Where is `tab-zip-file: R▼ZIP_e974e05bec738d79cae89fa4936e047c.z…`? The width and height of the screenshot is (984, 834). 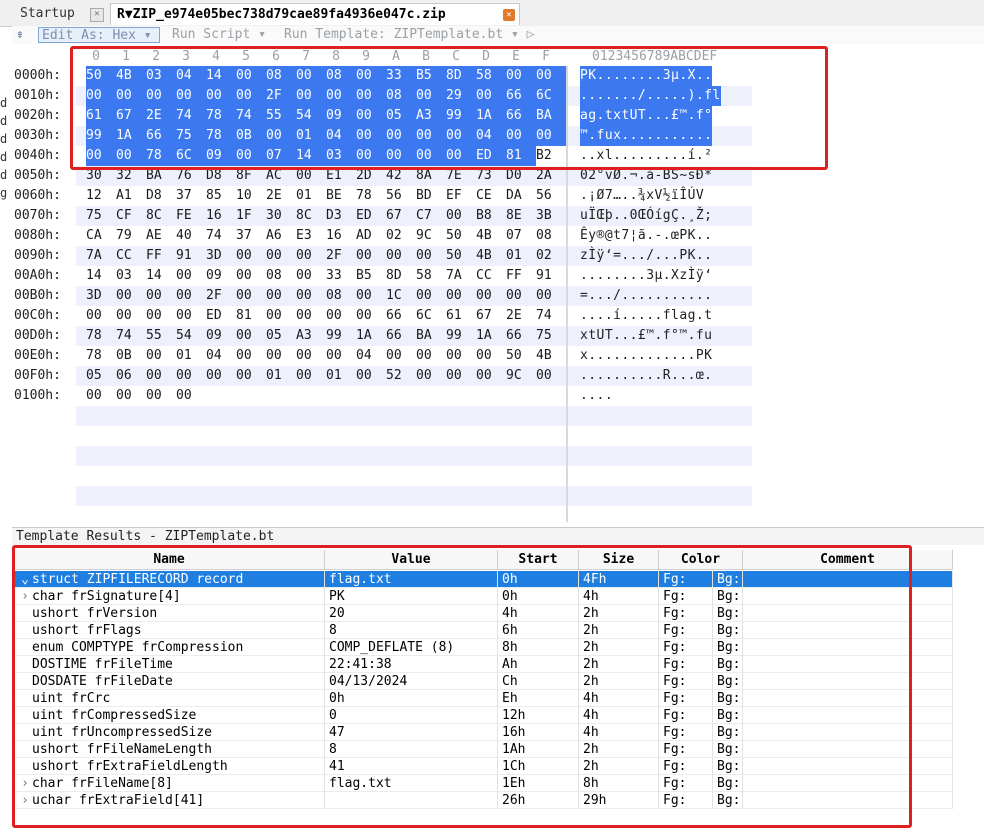
tab-zip-file: R▼ZIP_e974e05bec738d79cae89fa4936e047c.z… is located at coordinates (315, 14).